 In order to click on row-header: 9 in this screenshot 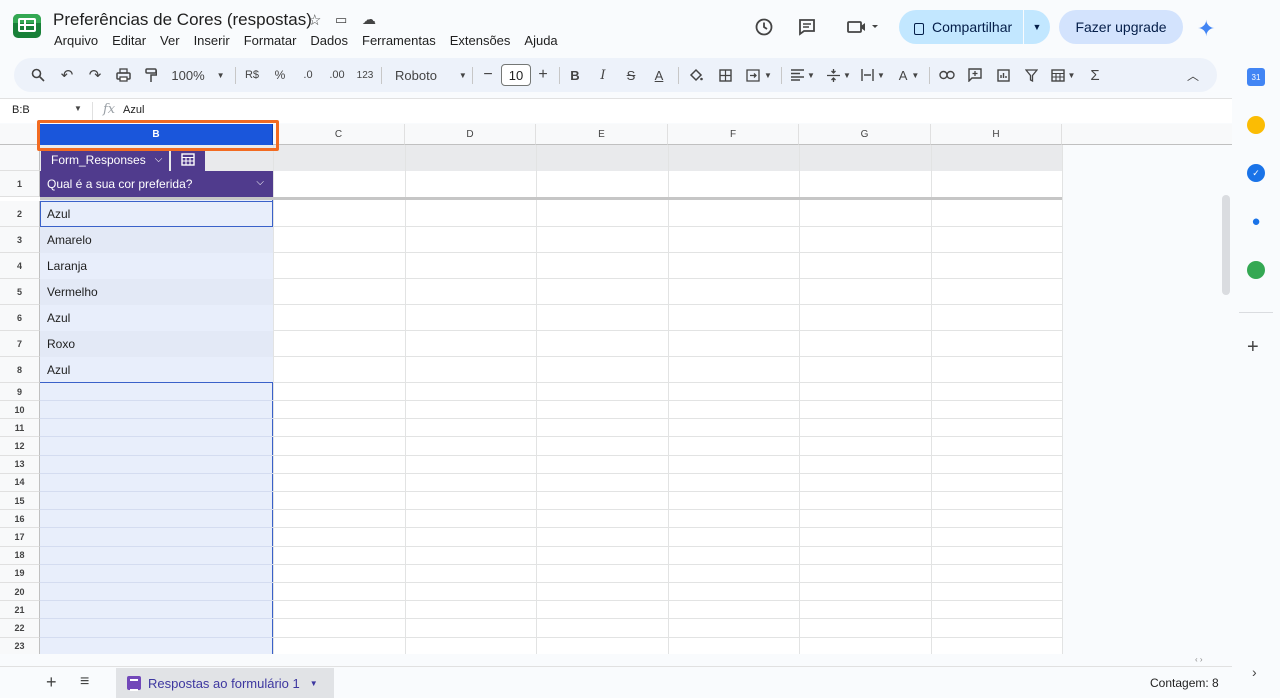, I will do `click(20, 392)`.